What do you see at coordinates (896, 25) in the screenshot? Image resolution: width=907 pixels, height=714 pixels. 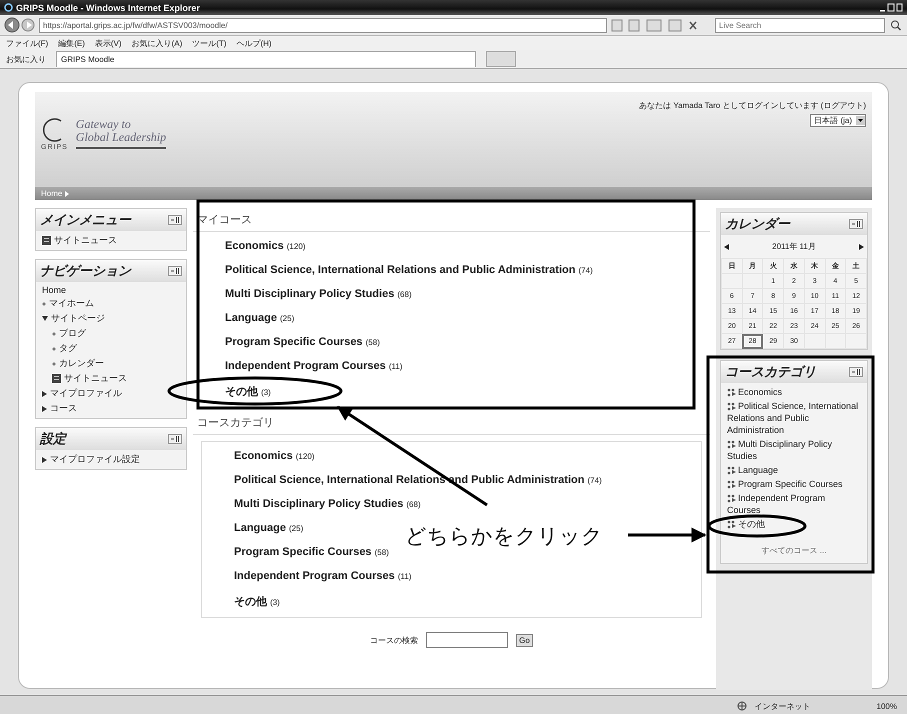 I see `search-icon` at bounding box center [896, 25].